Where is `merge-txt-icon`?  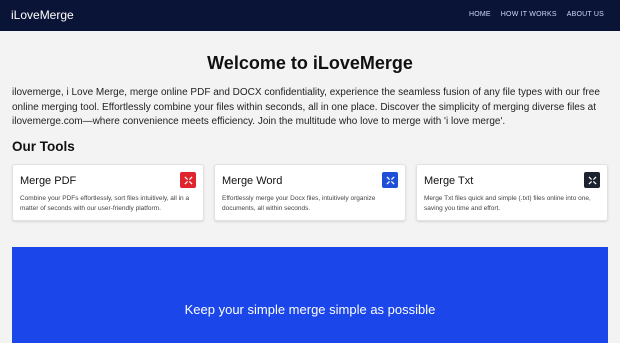
merge-txt-icon is located at coordinates (592, 180).